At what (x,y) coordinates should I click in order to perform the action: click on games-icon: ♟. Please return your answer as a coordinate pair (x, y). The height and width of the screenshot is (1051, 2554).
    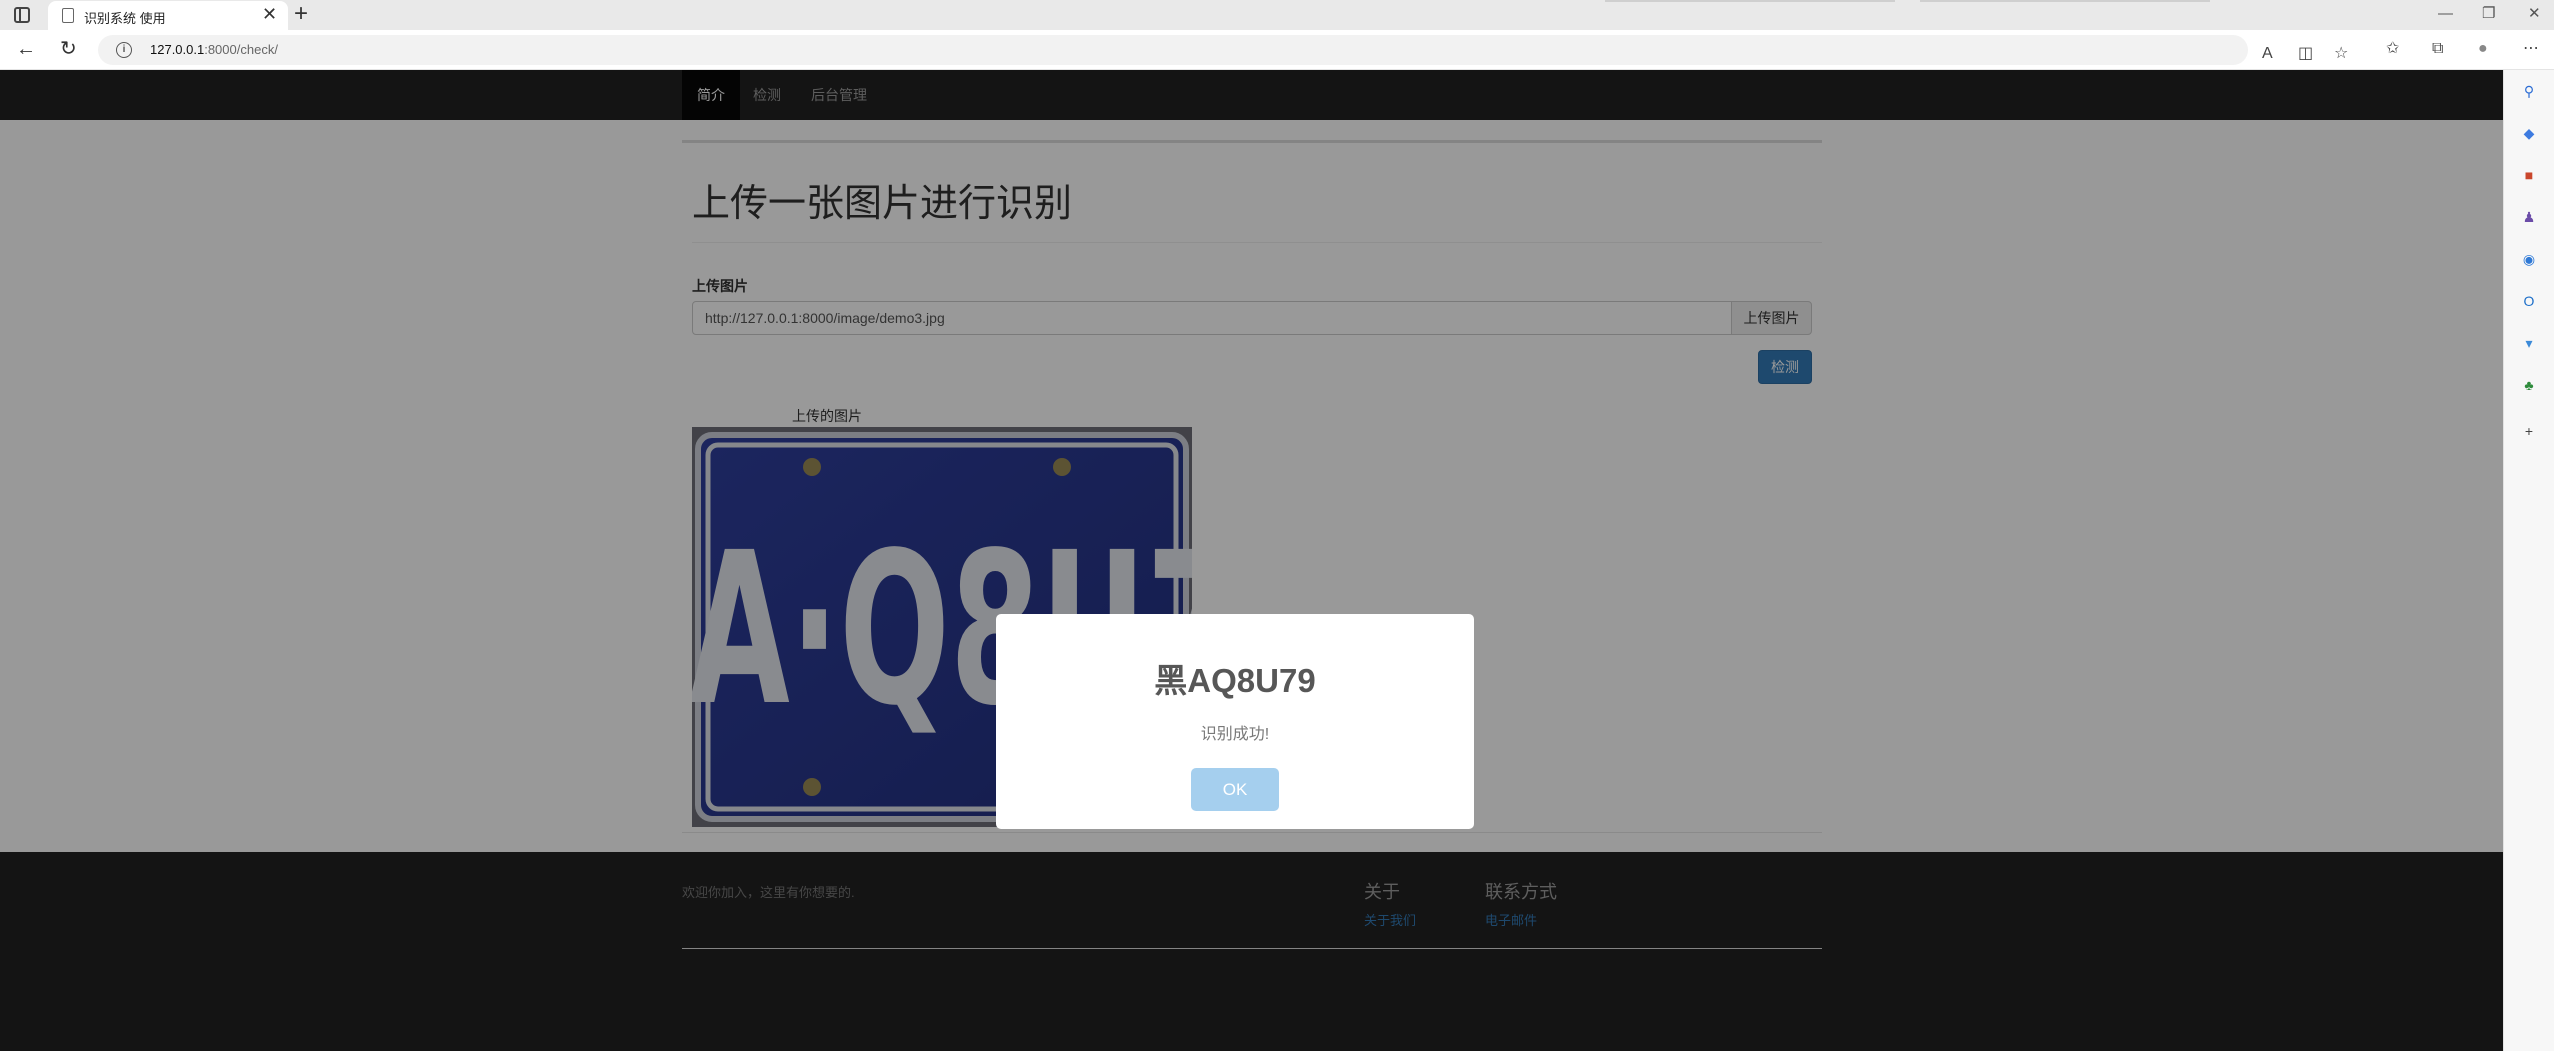
    Looking at the image, I should click on (2529, 217).